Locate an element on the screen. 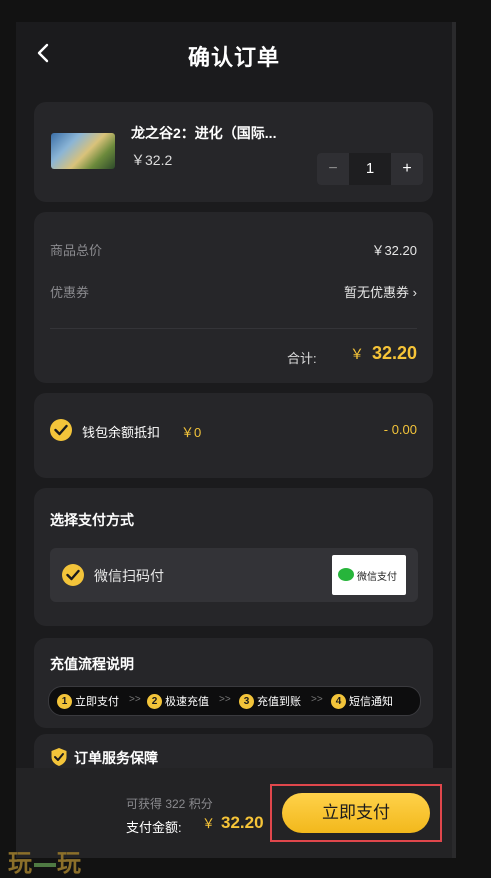 The width and height of the screenshot is (491, 878). step-1: 1 立即支付 is located at coordinates (88, 701).